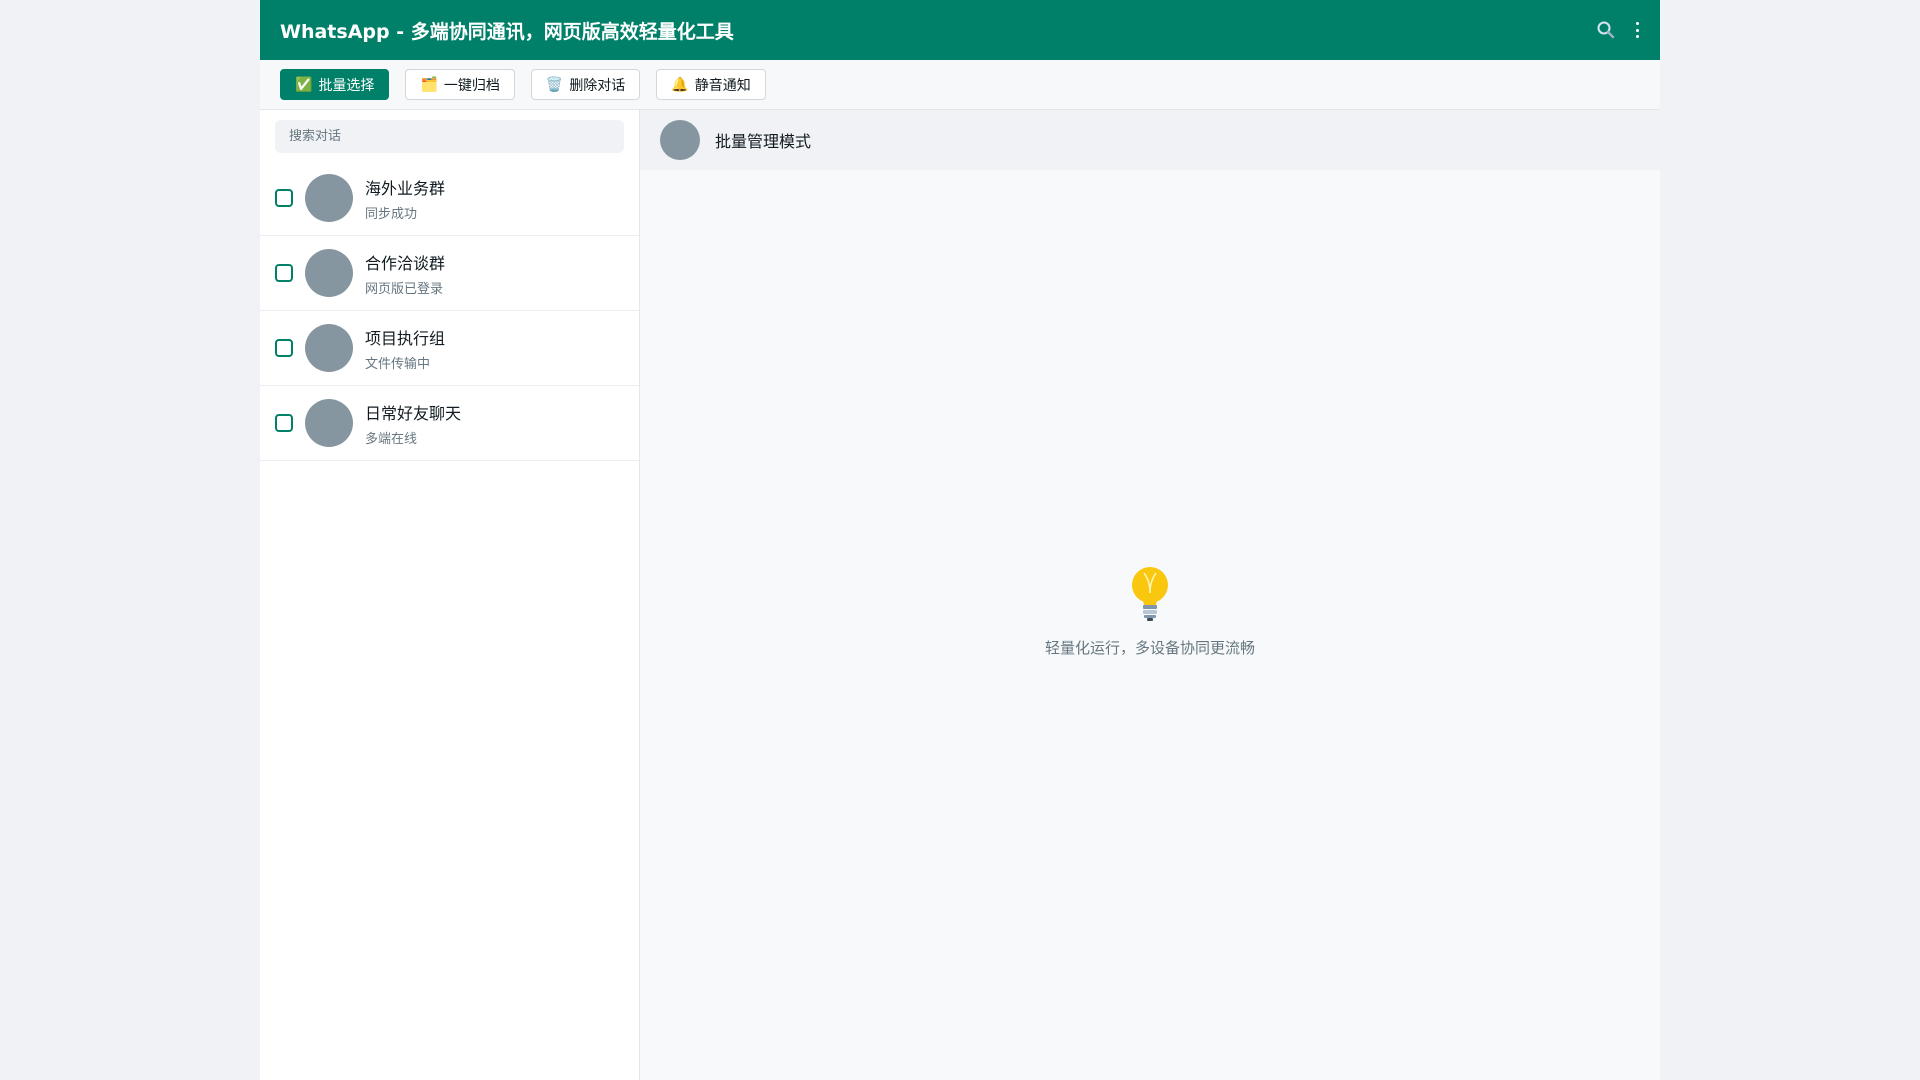 The image size is (1920, 1080). Describe the element at coordinates (405, 273) in the screenshot. I see `chat-text: 合作洽谈群 网页版已登录` at that location.